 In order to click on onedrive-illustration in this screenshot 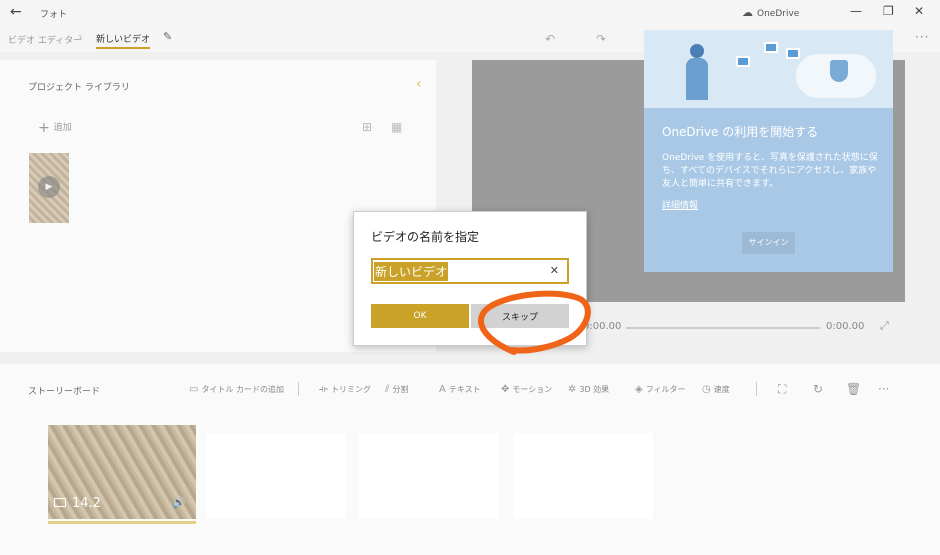, I will do `click(768, 69)`.